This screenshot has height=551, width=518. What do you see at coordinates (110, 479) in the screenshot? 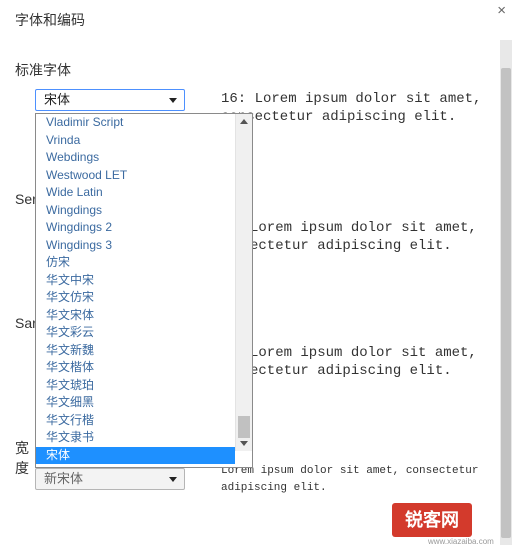
I see `fixed-width-font-select: 新宋体` at bounding box center [110, 479].